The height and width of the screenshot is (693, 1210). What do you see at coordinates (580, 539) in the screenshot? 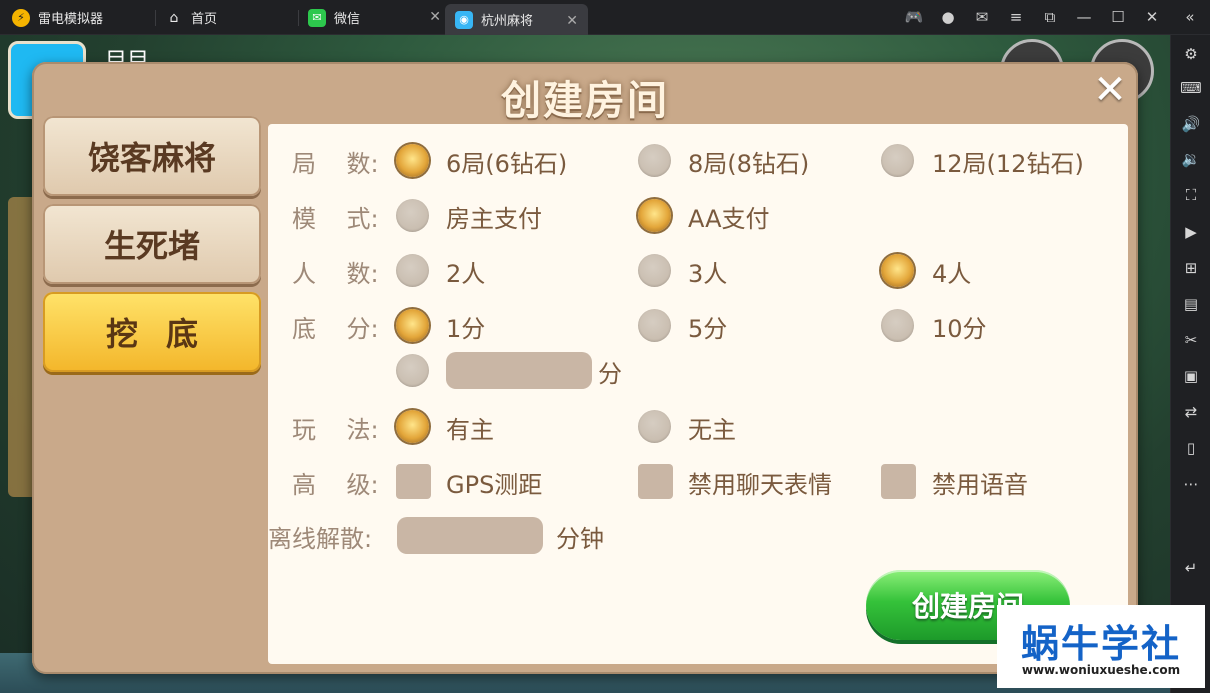
I see `offline-minutes-unit: 分钟` at bounding box center [580, 539].